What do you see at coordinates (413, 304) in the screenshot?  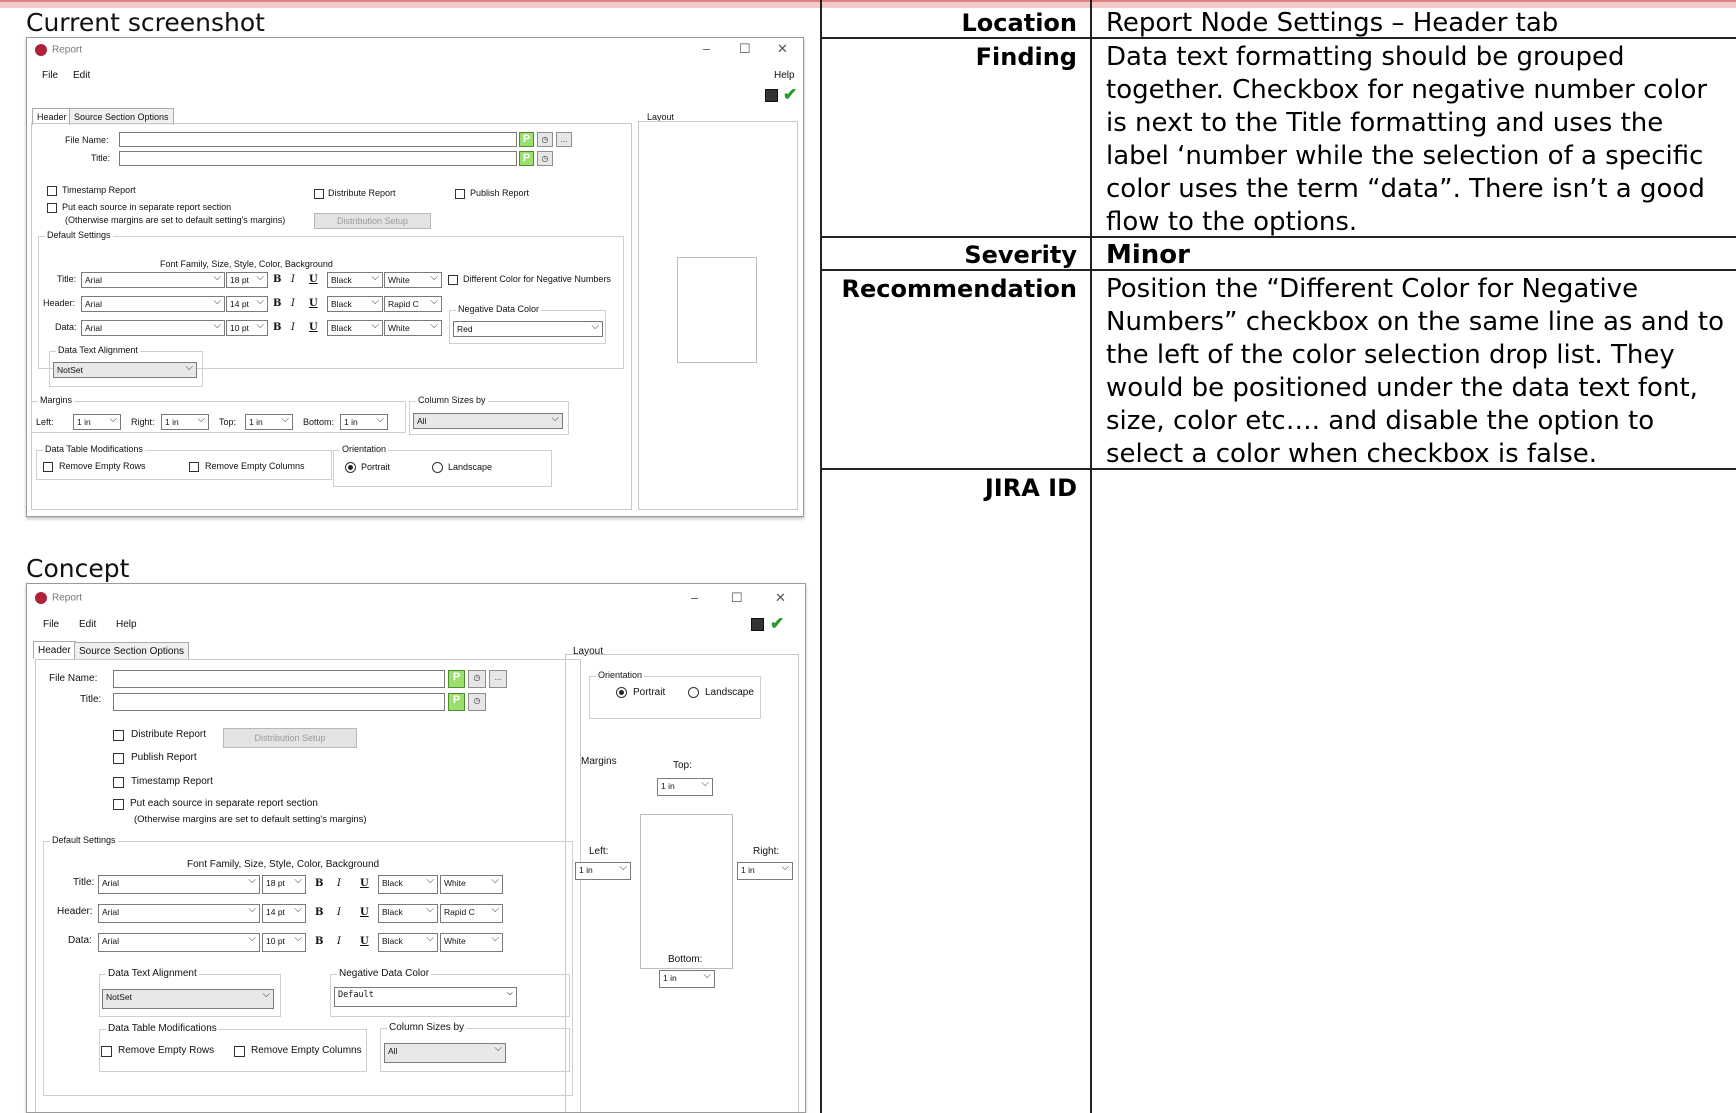 I see `header-background-select: Rapid C` at bounding box center [413, 304].